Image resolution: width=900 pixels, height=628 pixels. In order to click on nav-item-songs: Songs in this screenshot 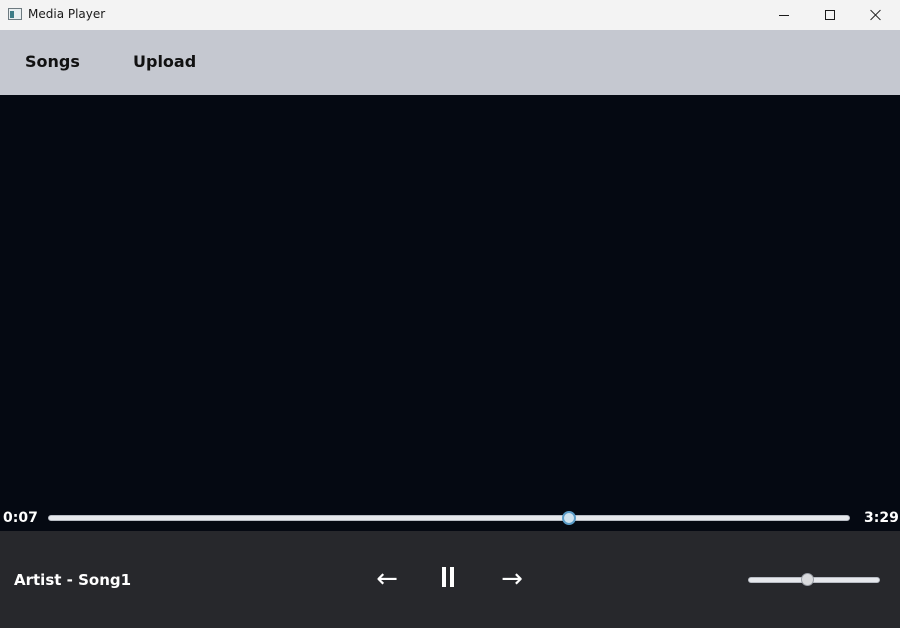, I will do `click(52, 61)`.